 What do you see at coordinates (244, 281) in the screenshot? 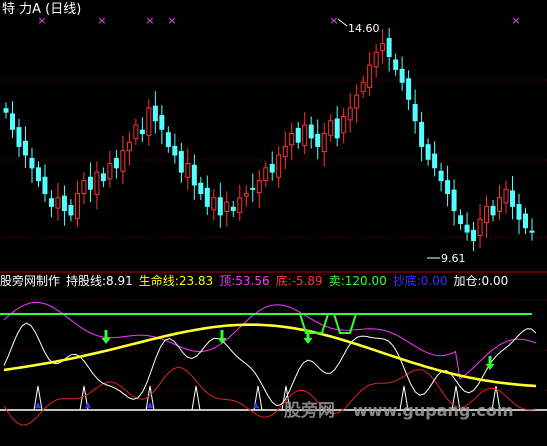
I see `indicator-value-2: 顶:53.56` at bounding box center [244, 281].